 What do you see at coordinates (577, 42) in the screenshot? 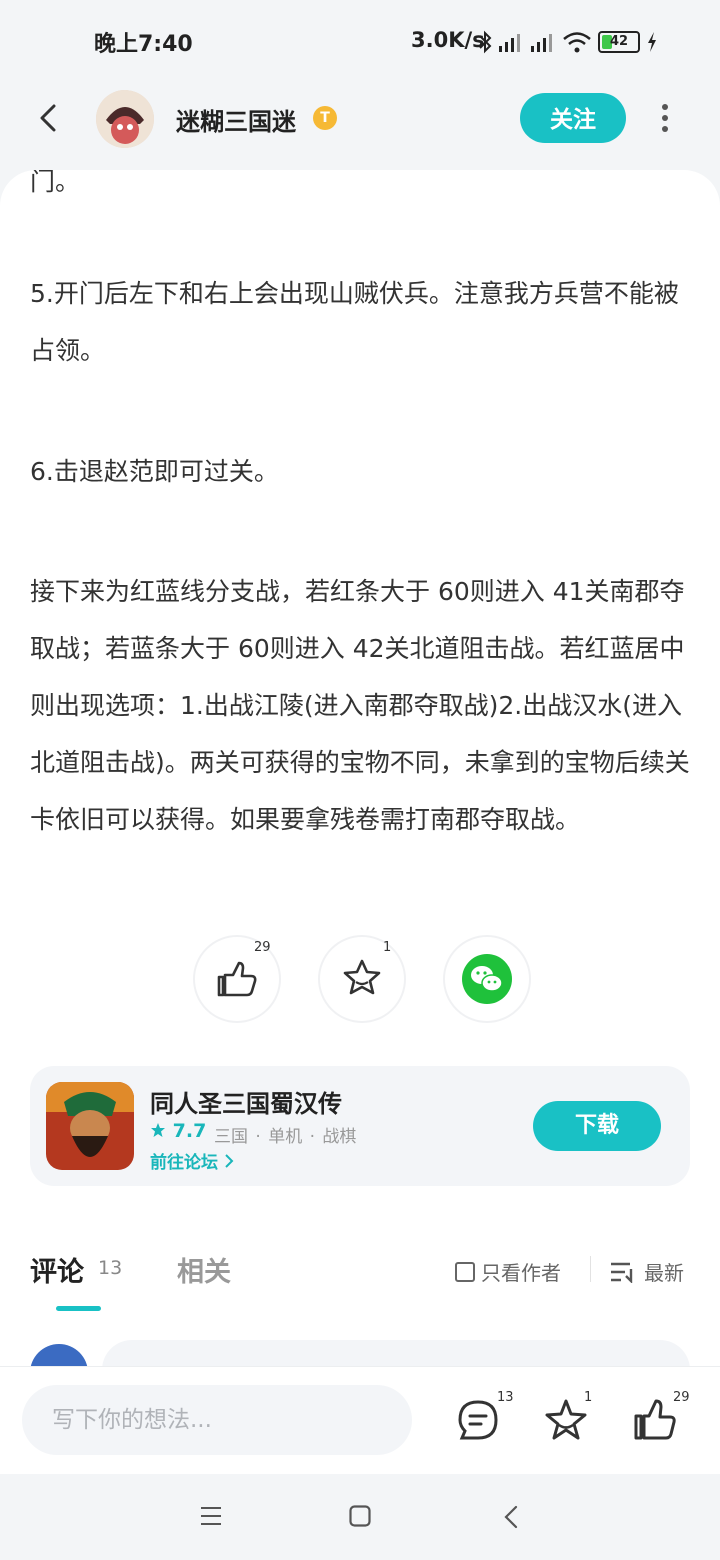
I see `wifi-icon` at bounding box center [577, 42].